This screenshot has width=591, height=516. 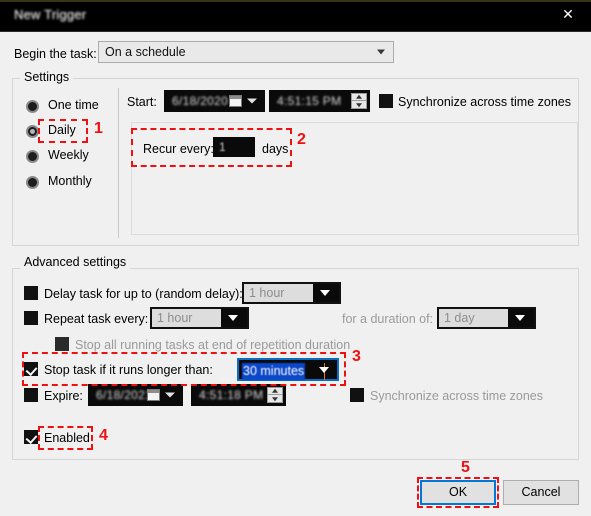 What do you see at coordinates (295, 1) in the screenshot?
I see `titlebar-accent-line` at bounding box center [295, 1].